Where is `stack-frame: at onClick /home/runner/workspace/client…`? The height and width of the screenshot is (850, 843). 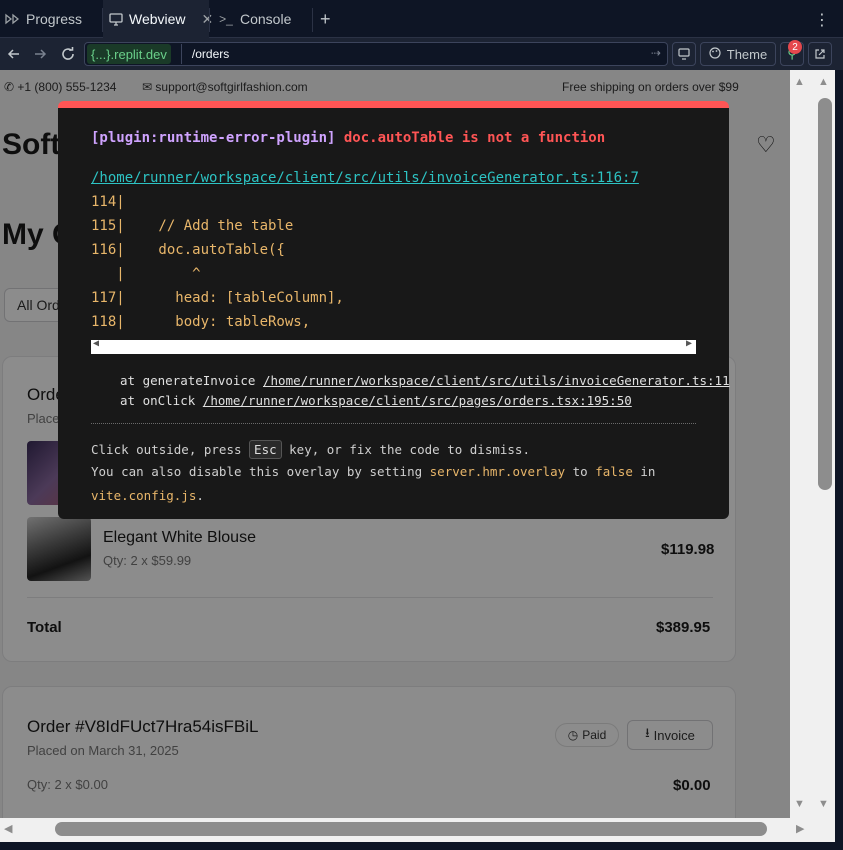
stack-frame: at onClick /home/runner/workspace/client… is located at coordinates (376, 400).